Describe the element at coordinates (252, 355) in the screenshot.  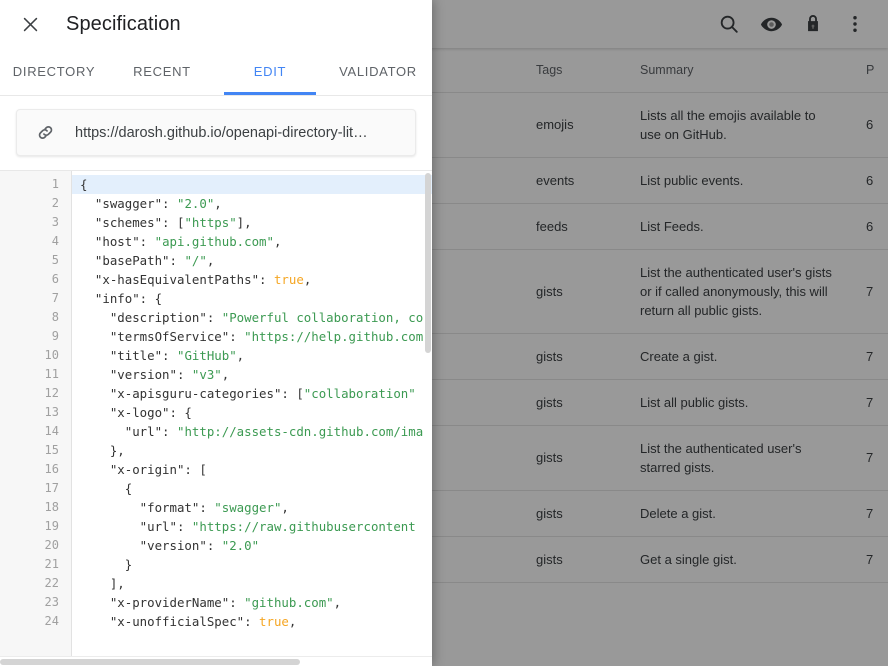
I see `code-line: "title": "GitHub",` at that location.